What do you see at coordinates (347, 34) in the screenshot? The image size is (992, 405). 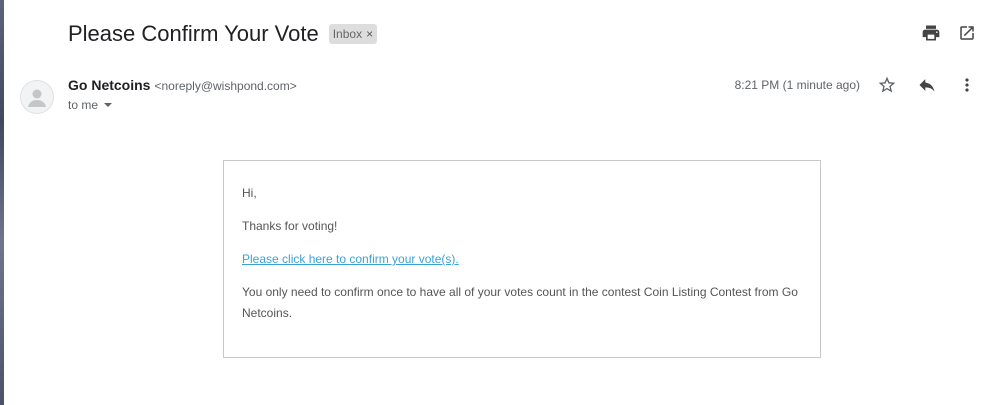 I see `label-text: Inbox` at bounding box center [347, 34].